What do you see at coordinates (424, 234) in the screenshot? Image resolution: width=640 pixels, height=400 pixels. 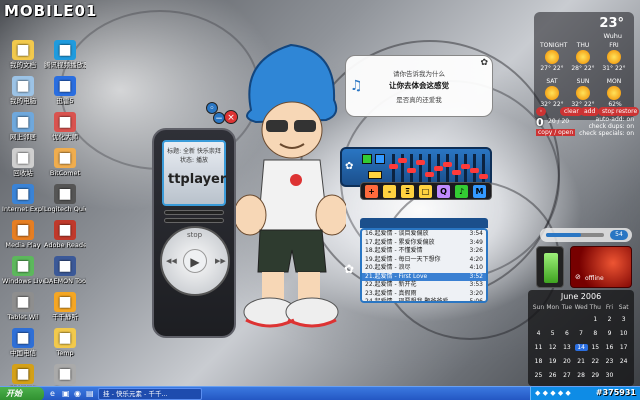 I see `playlist-row: 16.起爱情 - 谈目爱偏放 3:54` at bounding box center [424, 234].